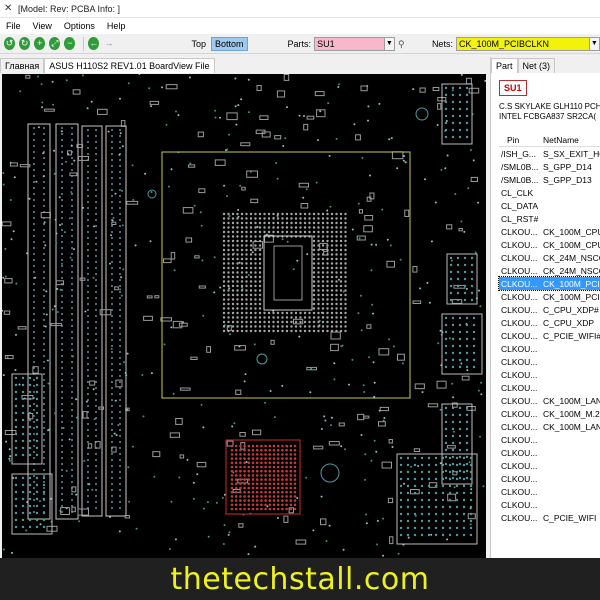  What do you see at coordinates (549, 413) in the screenshot?
I see `pin-row: CLKOU... CK_100M_M.2` at bounding box center [549, 413].